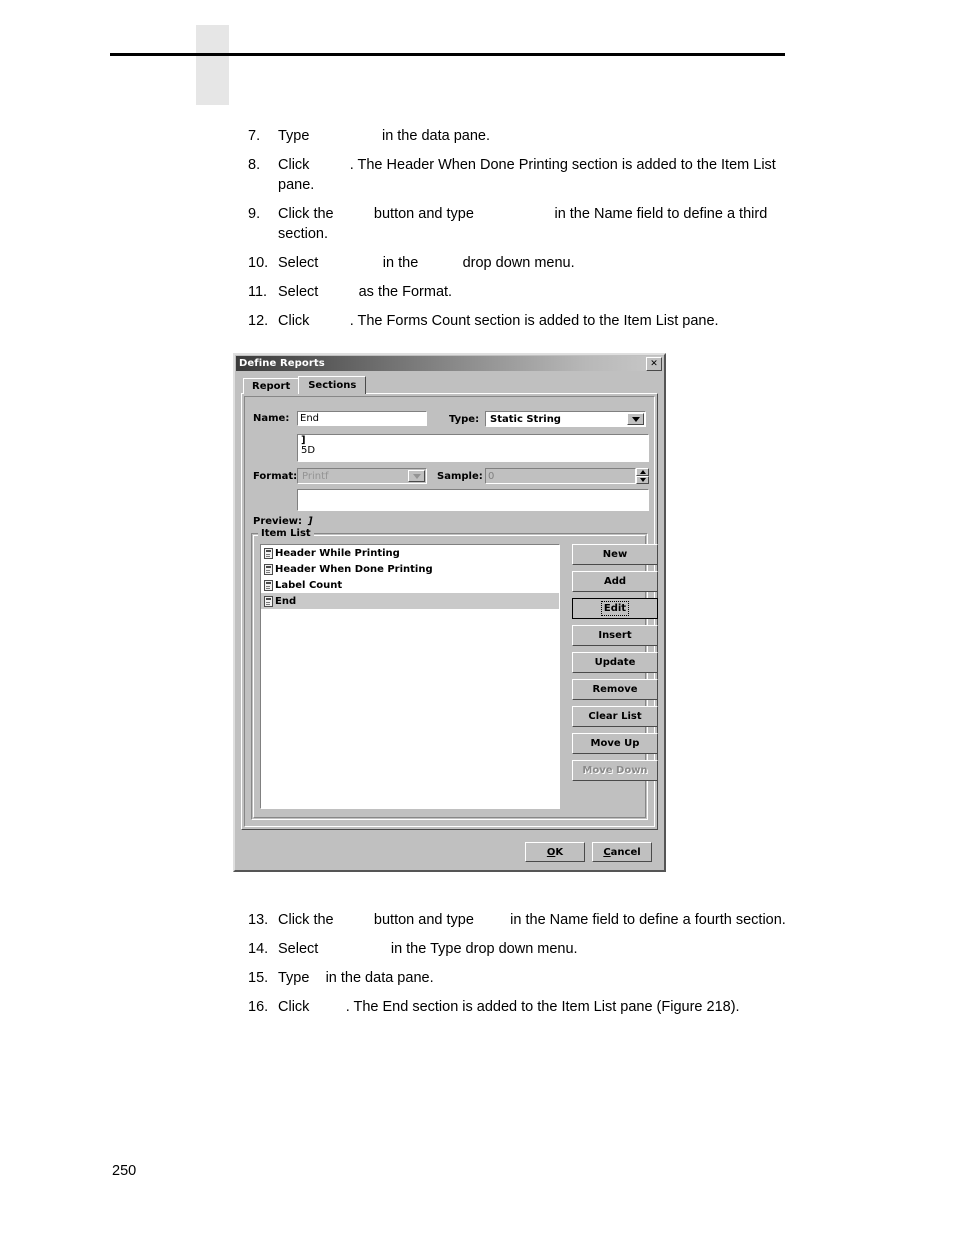 The height and width of the screenshot is (1235, 954). I want to click on step-item: 10. Select in the drop down menu., so click(520, 263).